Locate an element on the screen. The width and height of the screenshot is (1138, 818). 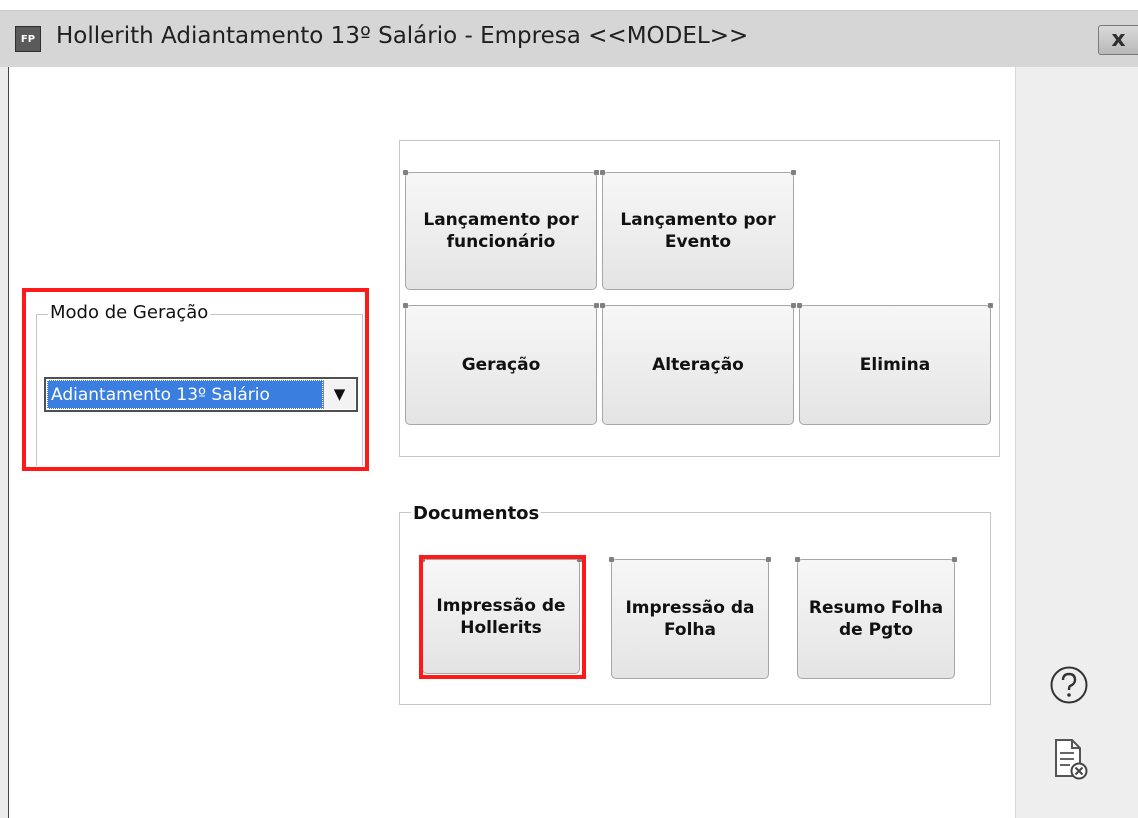
close-button: x is located at coordinates (1118, 40).